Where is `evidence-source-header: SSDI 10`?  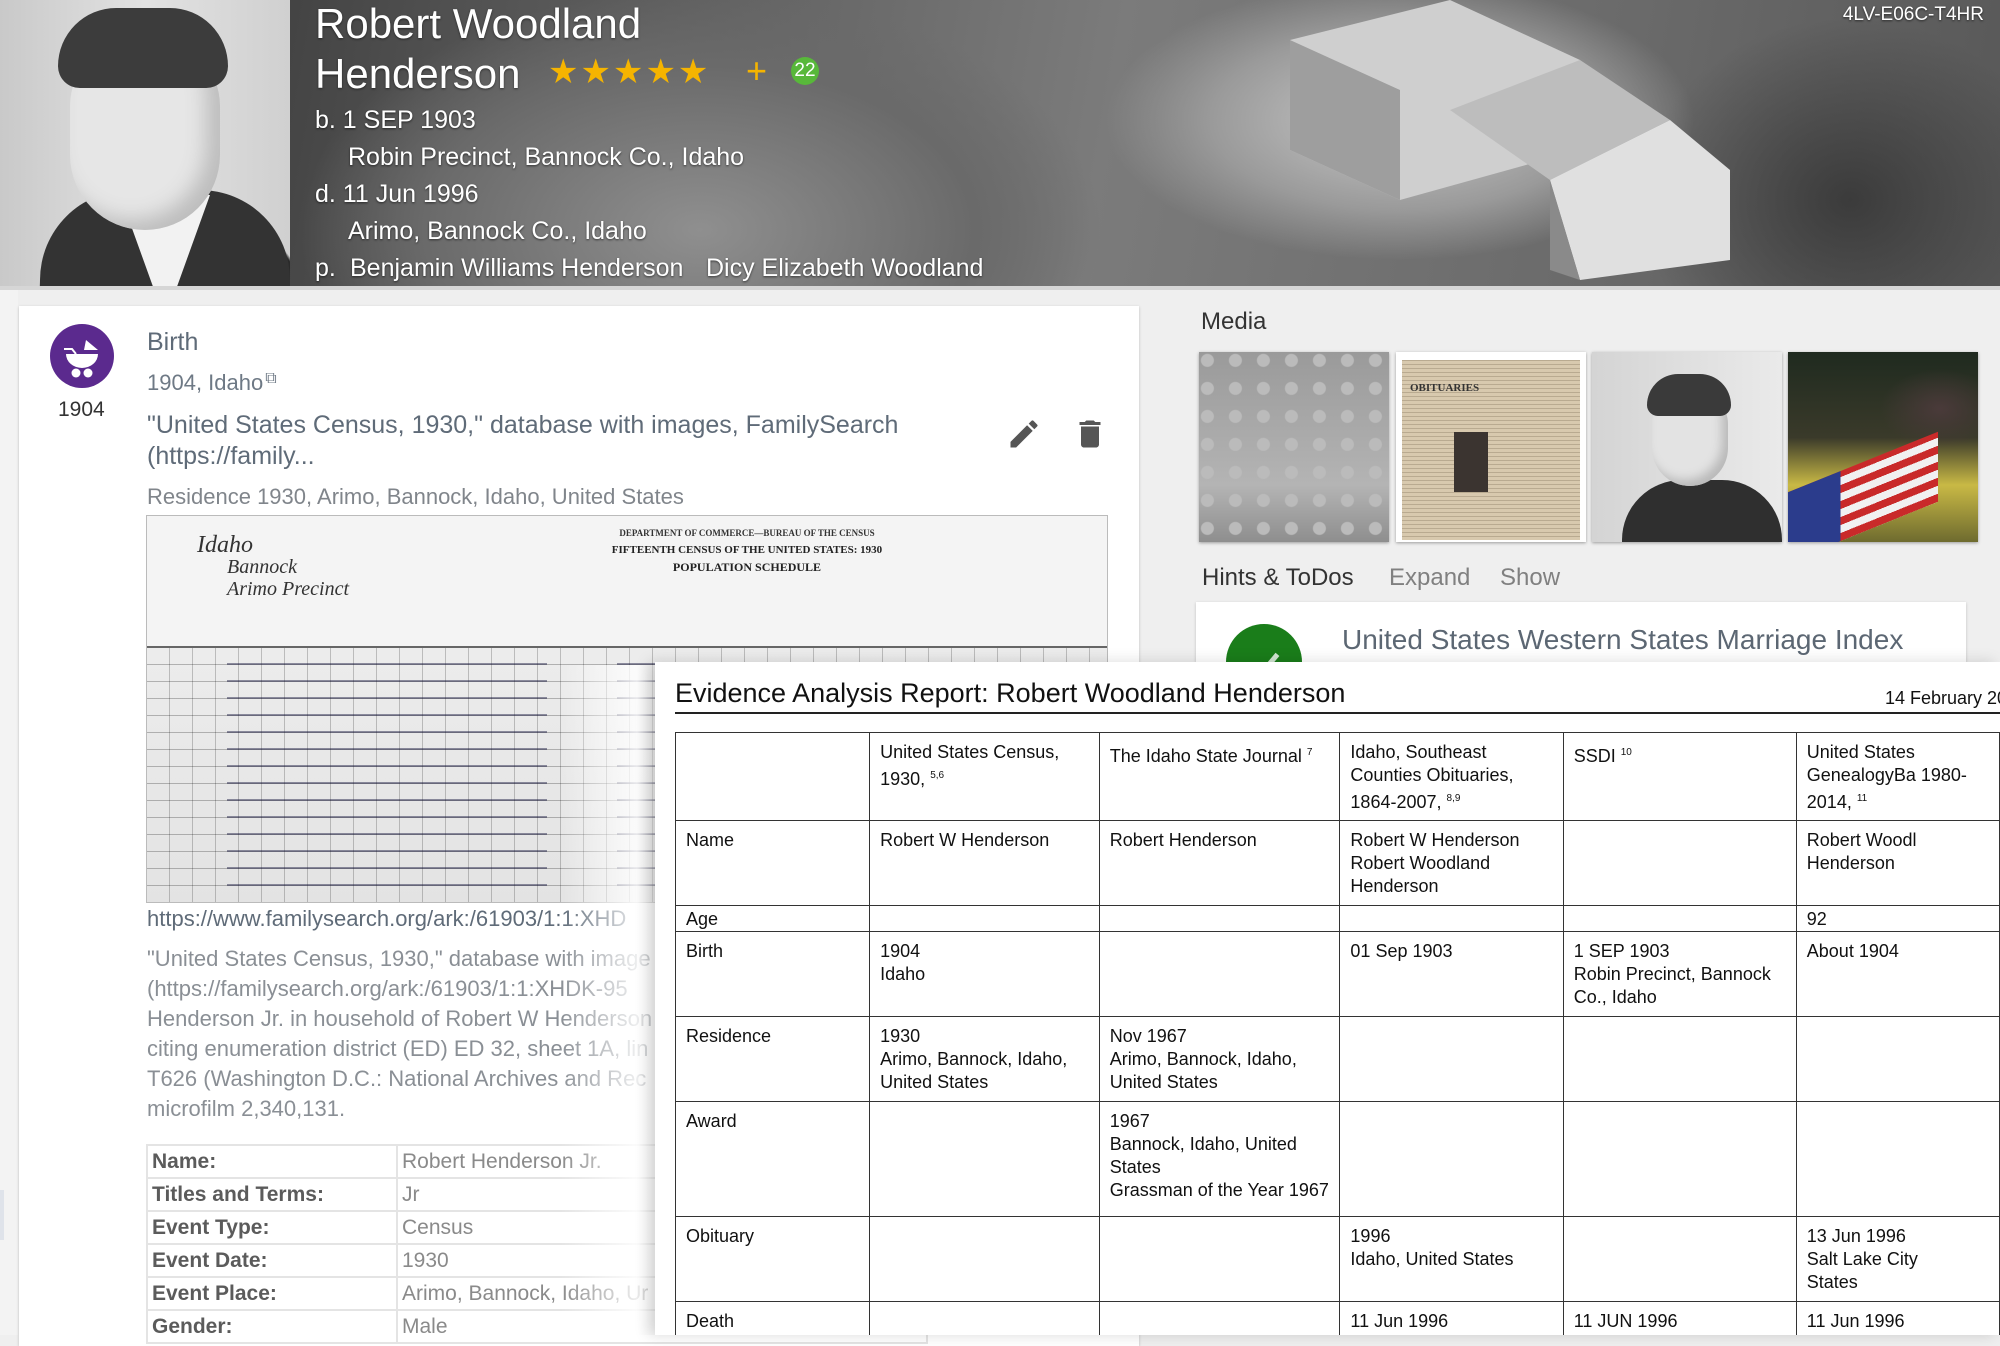
evidence-source-header: SSDI 10 is located at coordinates (1679, 776).